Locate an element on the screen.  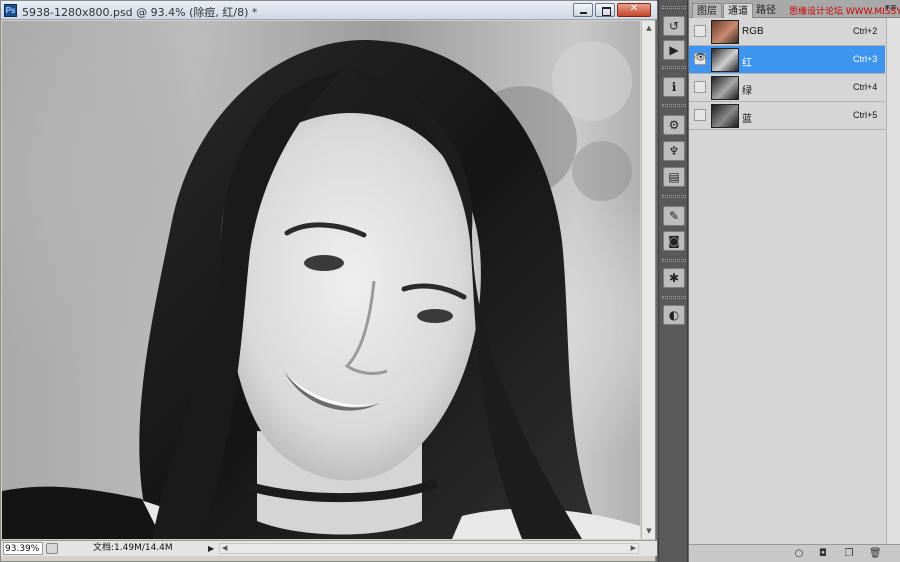
load-selection-icon: ○ is located at coordinates (799, 554).